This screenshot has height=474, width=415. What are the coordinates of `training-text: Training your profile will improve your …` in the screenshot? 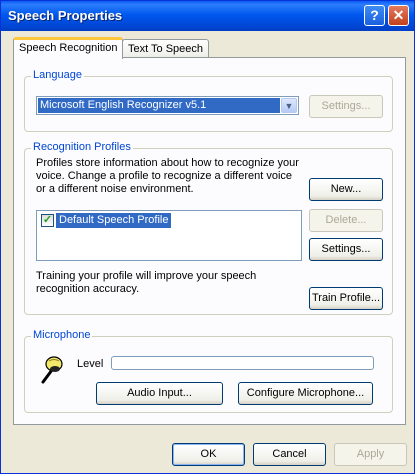 It's located at (146, 282).